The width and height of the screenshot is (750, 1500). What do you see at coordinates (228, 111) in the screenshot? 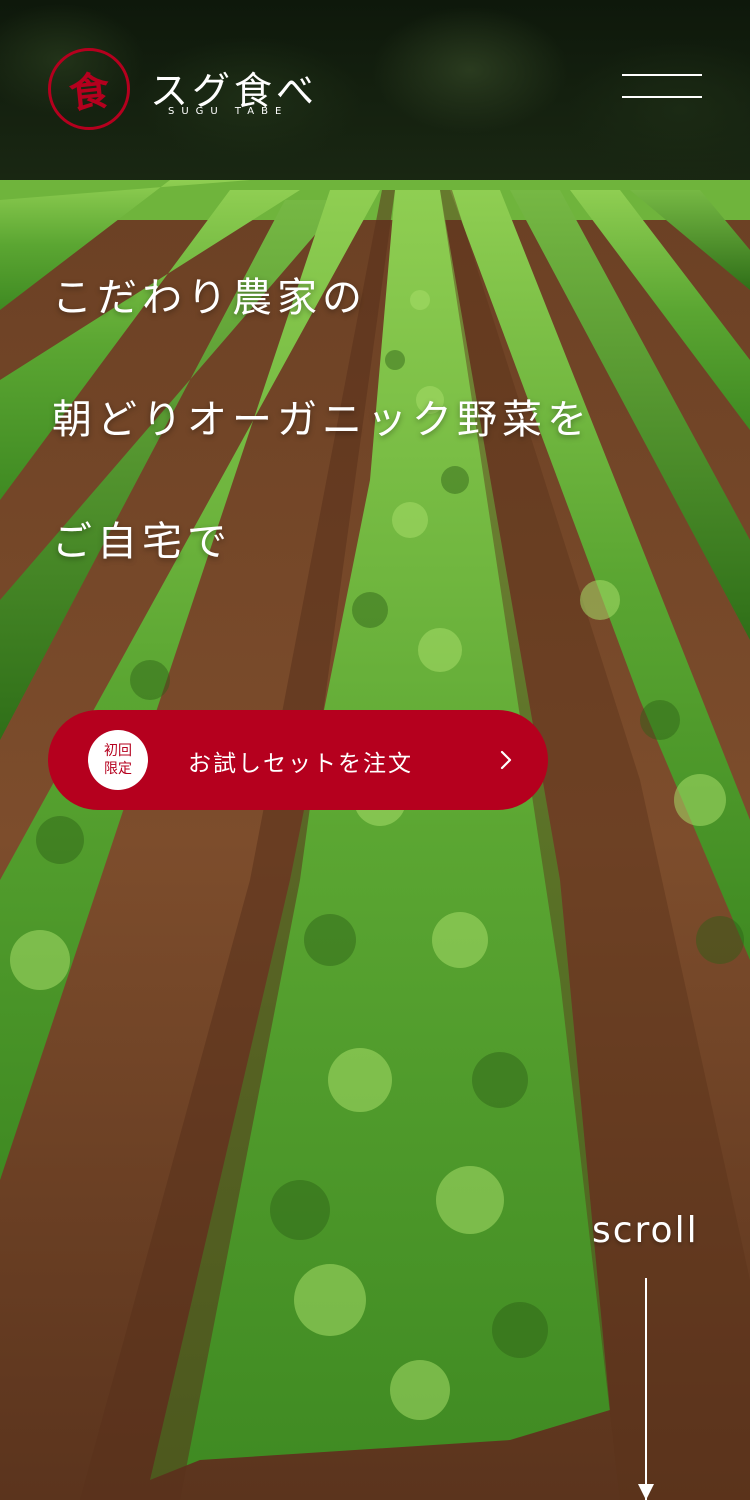
I see `brand-subtitle: SUGU TABE` at bounding box center [228, 111].